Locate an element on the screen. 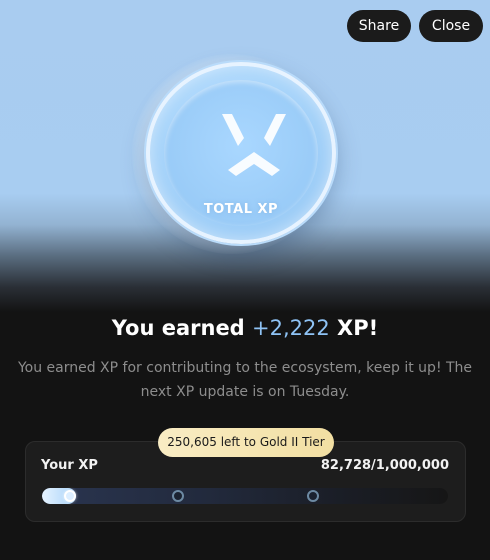  coin-face: TOTAL XP is located at coordinates (241, 153).